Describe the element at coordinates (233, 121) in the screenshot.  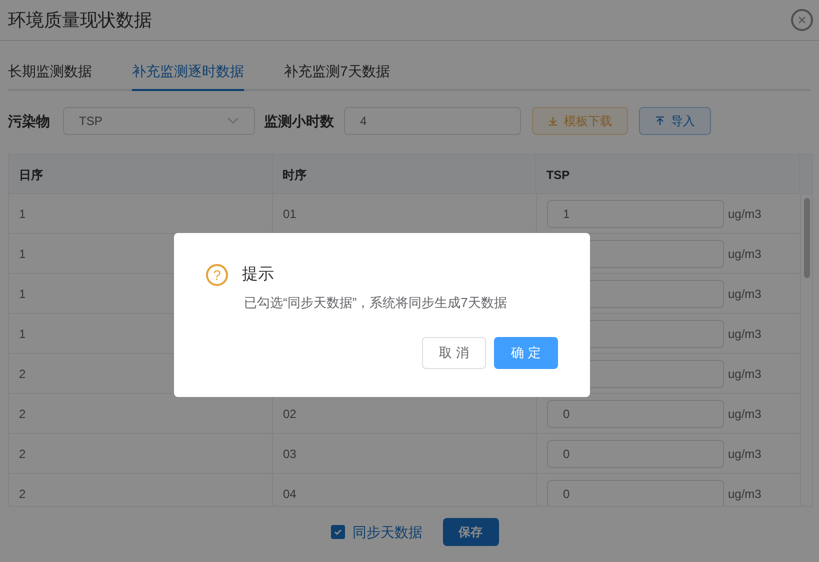
I see `chevron-icon` at that location.